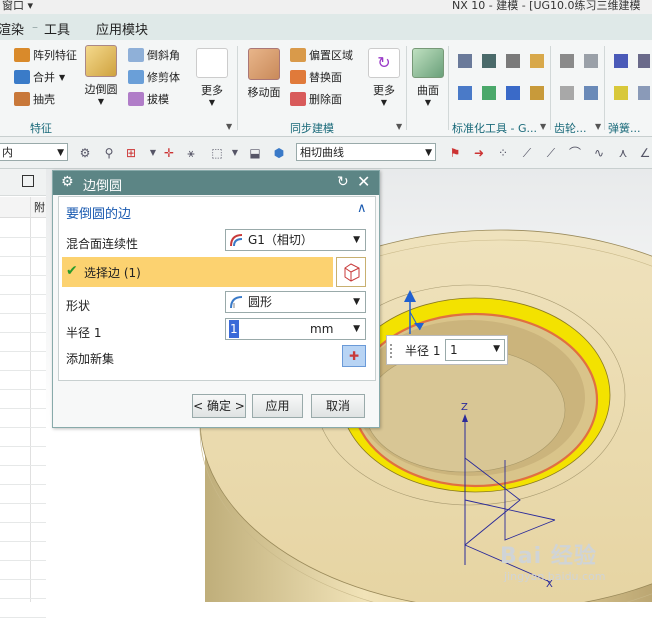 The image size is (652, 618). What do you see at coordinates (45, 55) in the screenshot?
I see `pattern-feature-button: 阵列特征` at bounding box center [45, 55].